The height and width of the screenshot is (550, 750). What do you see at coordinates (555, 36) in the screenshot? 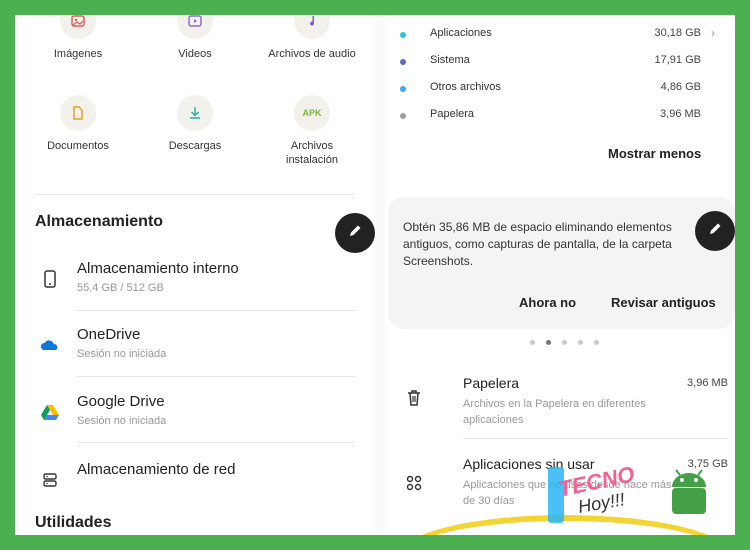
I see `usage-row-apps: Aplicaciones 30,18 GB ›` at bounding box center [555, 36].